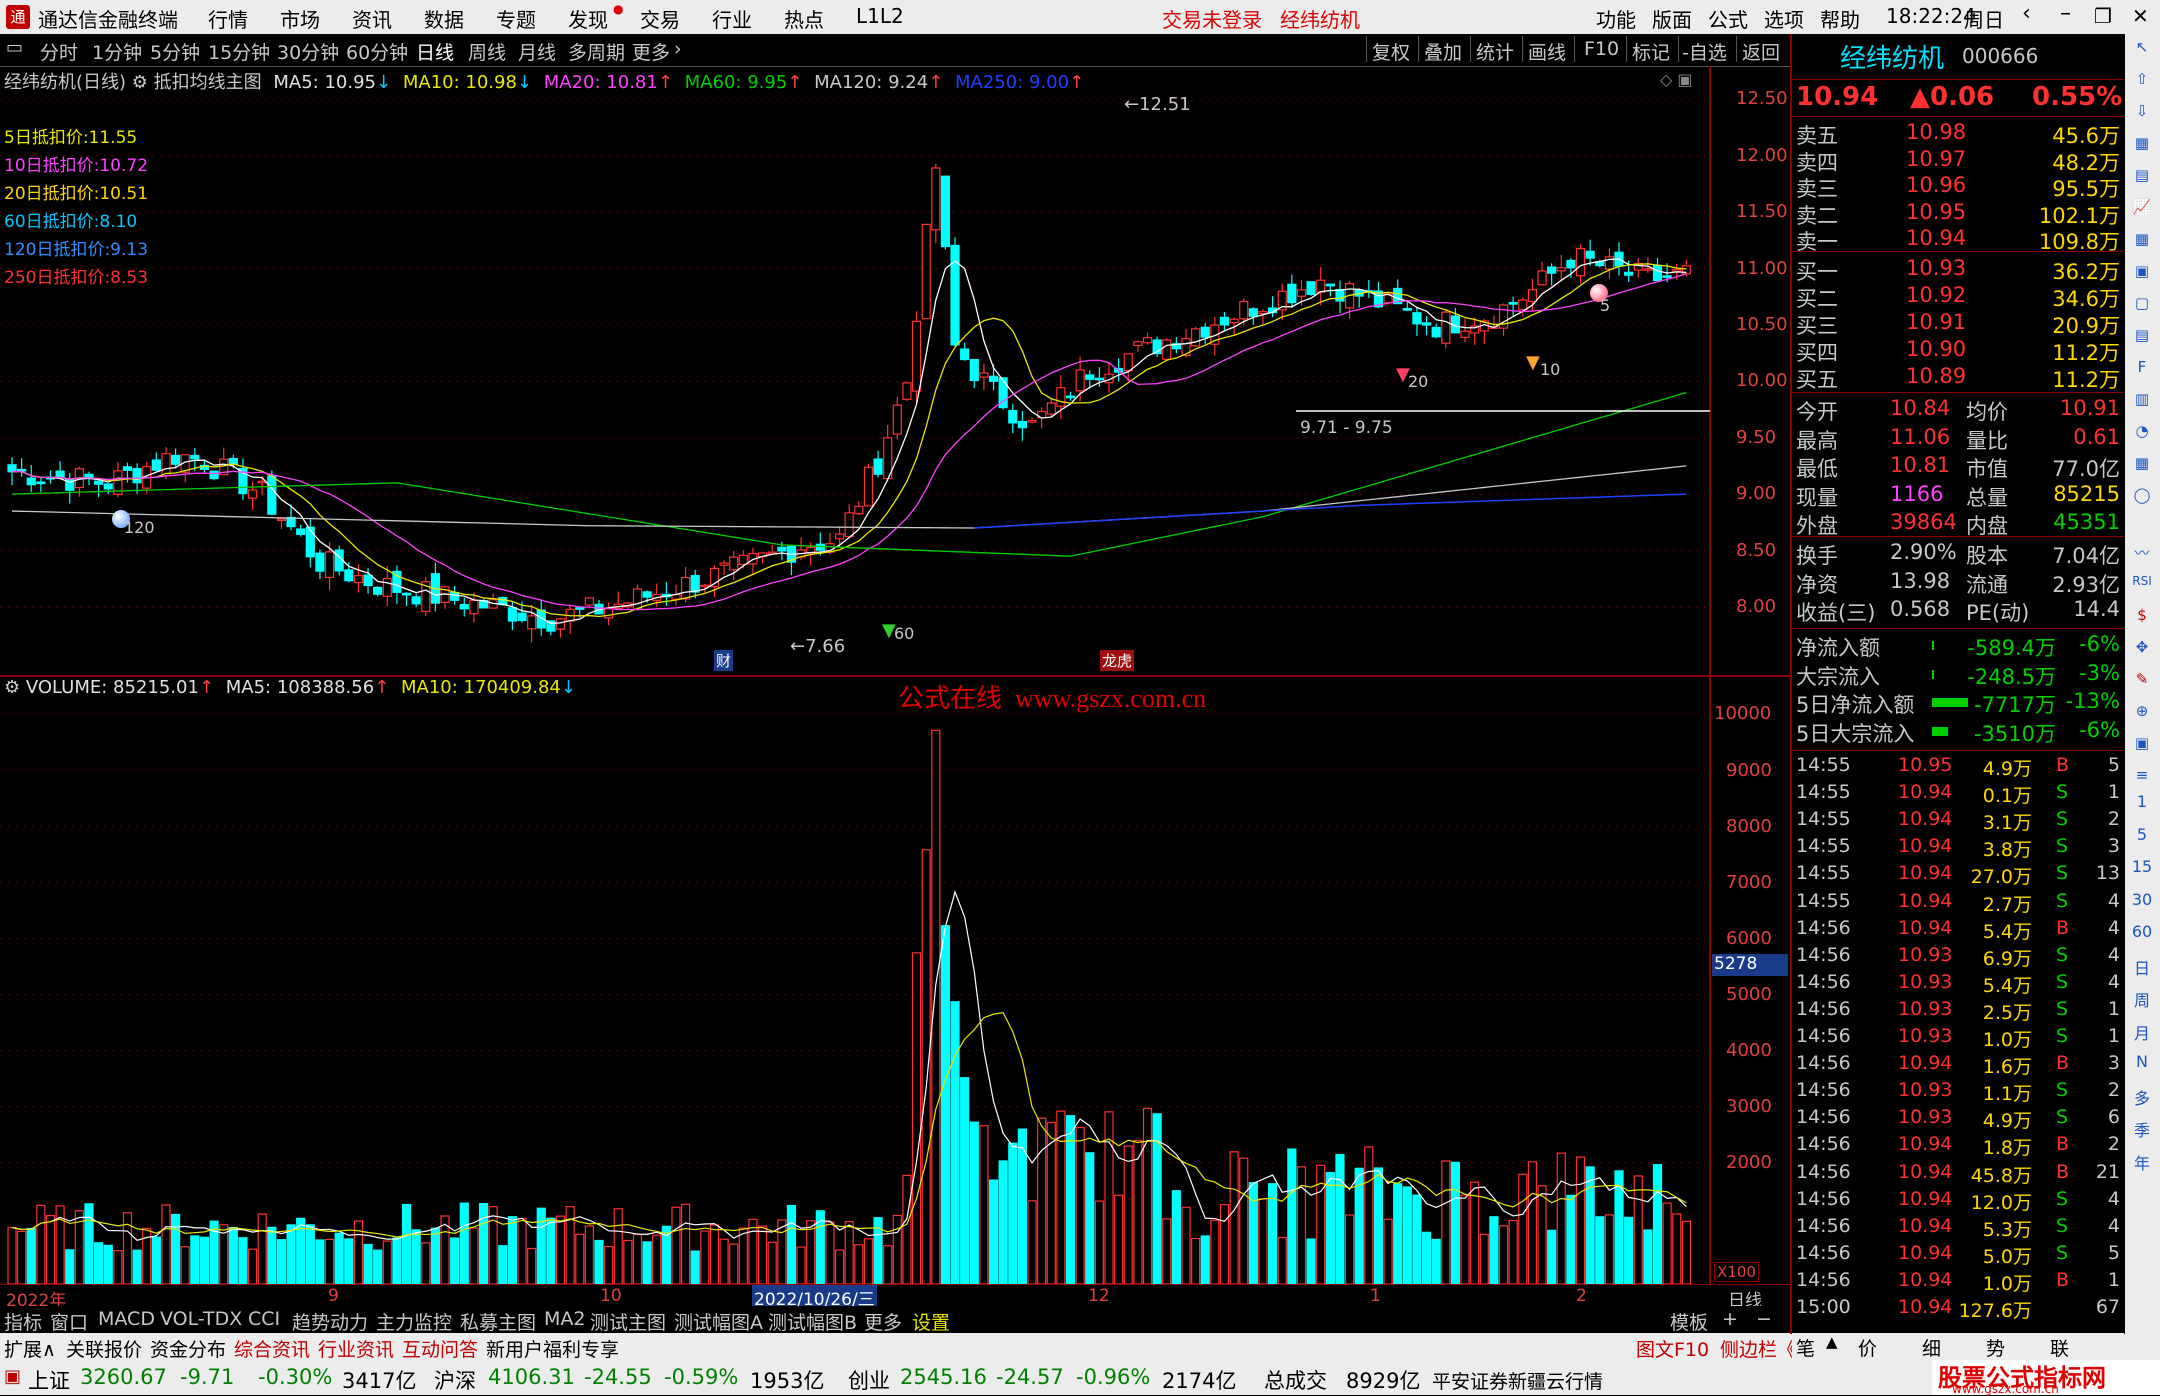  I want to click on tab-ma2: MA2, so click(564, 1319).